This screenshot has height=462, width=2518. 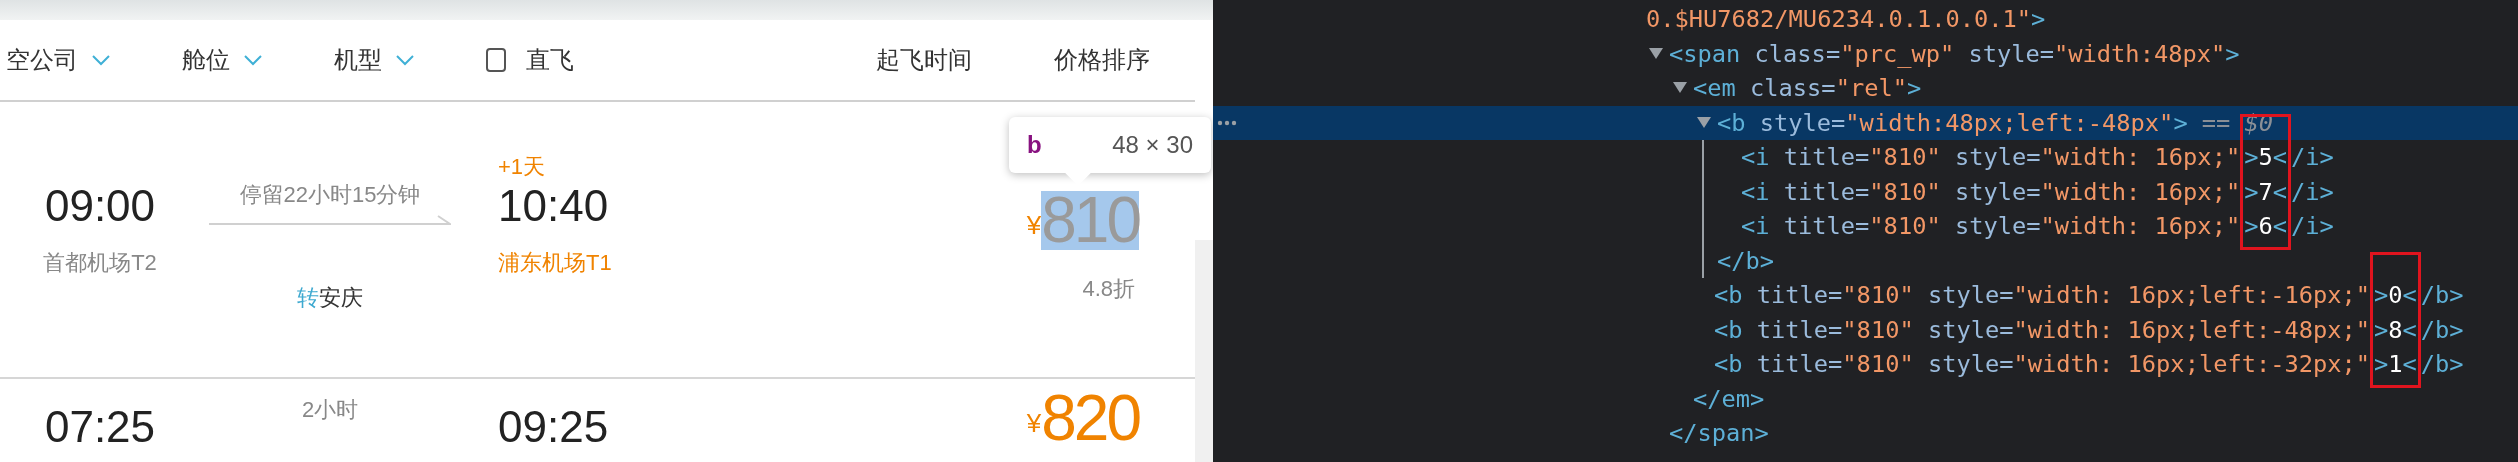 I want to click on sort-option: 起飞时间, so click(x=924, y=60).